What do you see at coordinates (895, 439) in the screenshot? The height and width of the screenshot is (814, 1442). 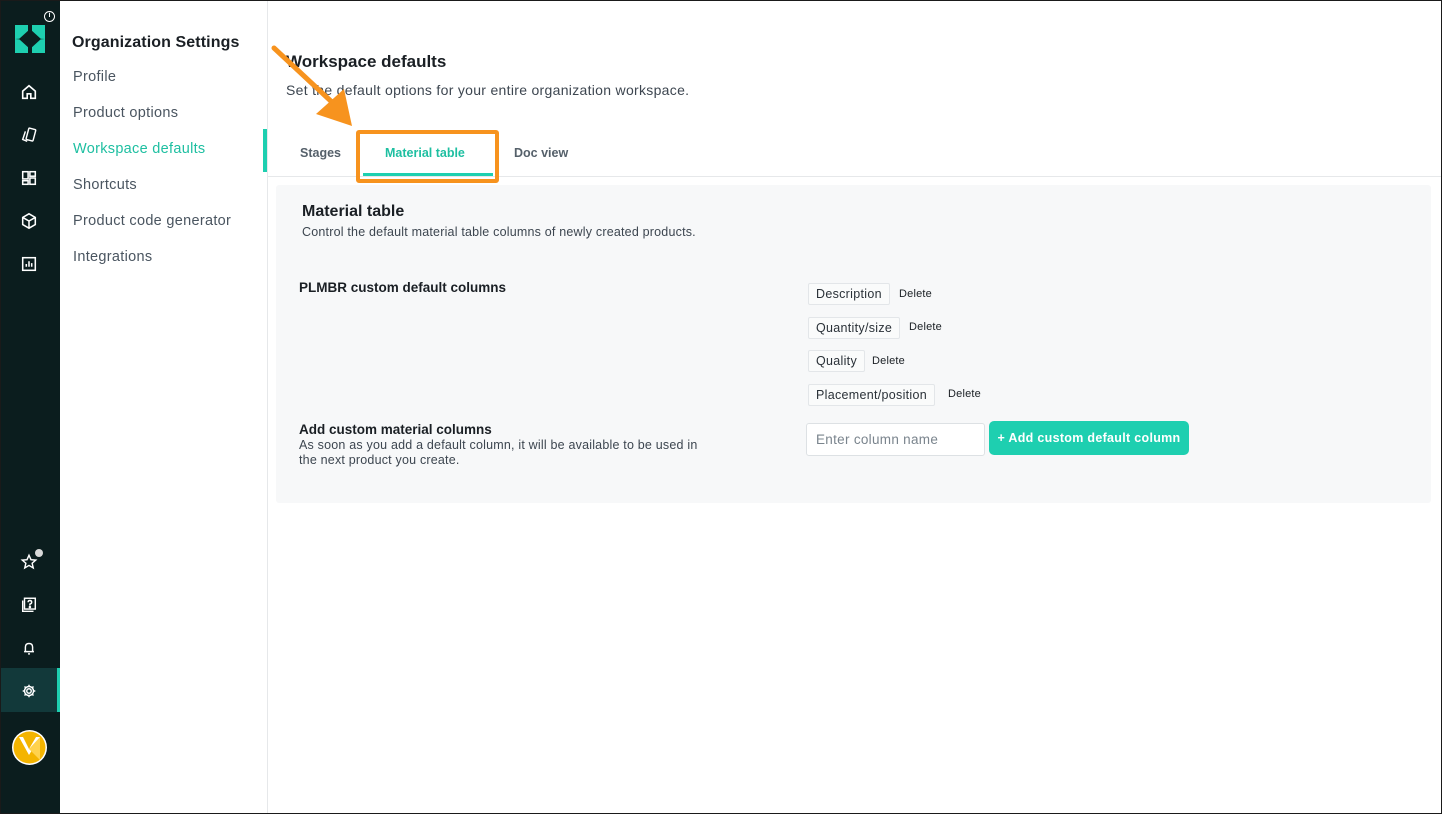 I see `column-name-input` at bounding box center [895, 439].